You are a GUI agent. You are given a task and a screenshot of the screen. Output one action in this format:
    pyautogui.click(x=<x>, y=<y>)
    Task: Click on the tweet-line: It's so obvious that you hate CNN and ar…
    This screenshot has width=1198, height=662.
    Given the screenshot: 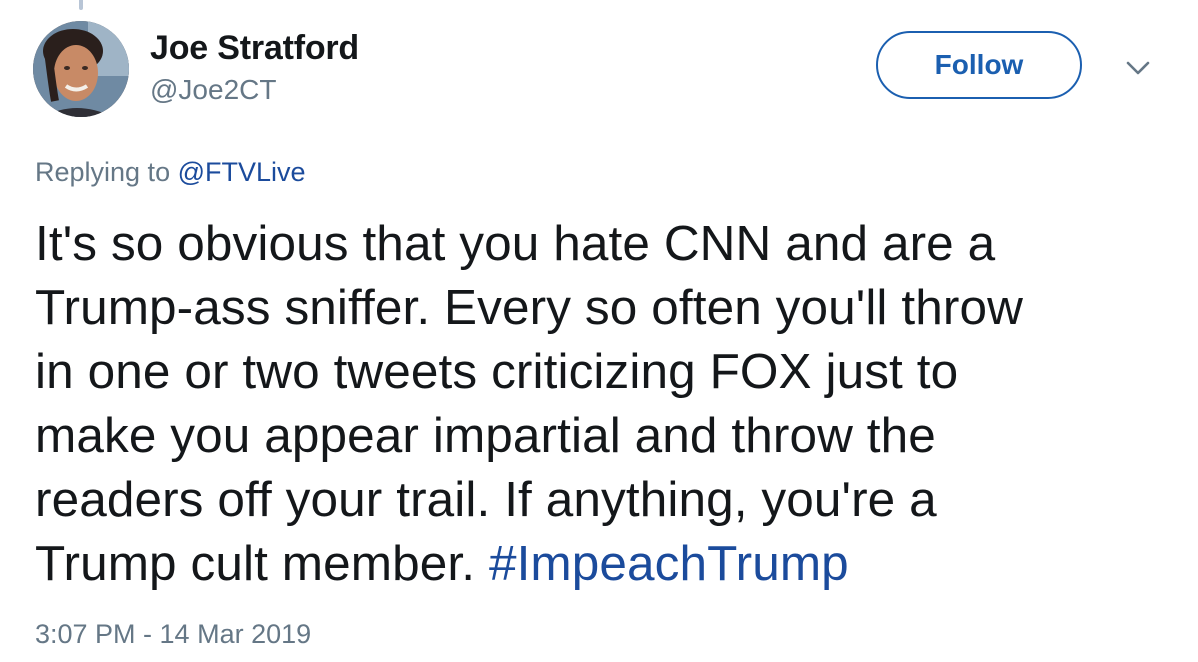 What is the action you would take?
    pyautogui.click(x=515, y=243)
    